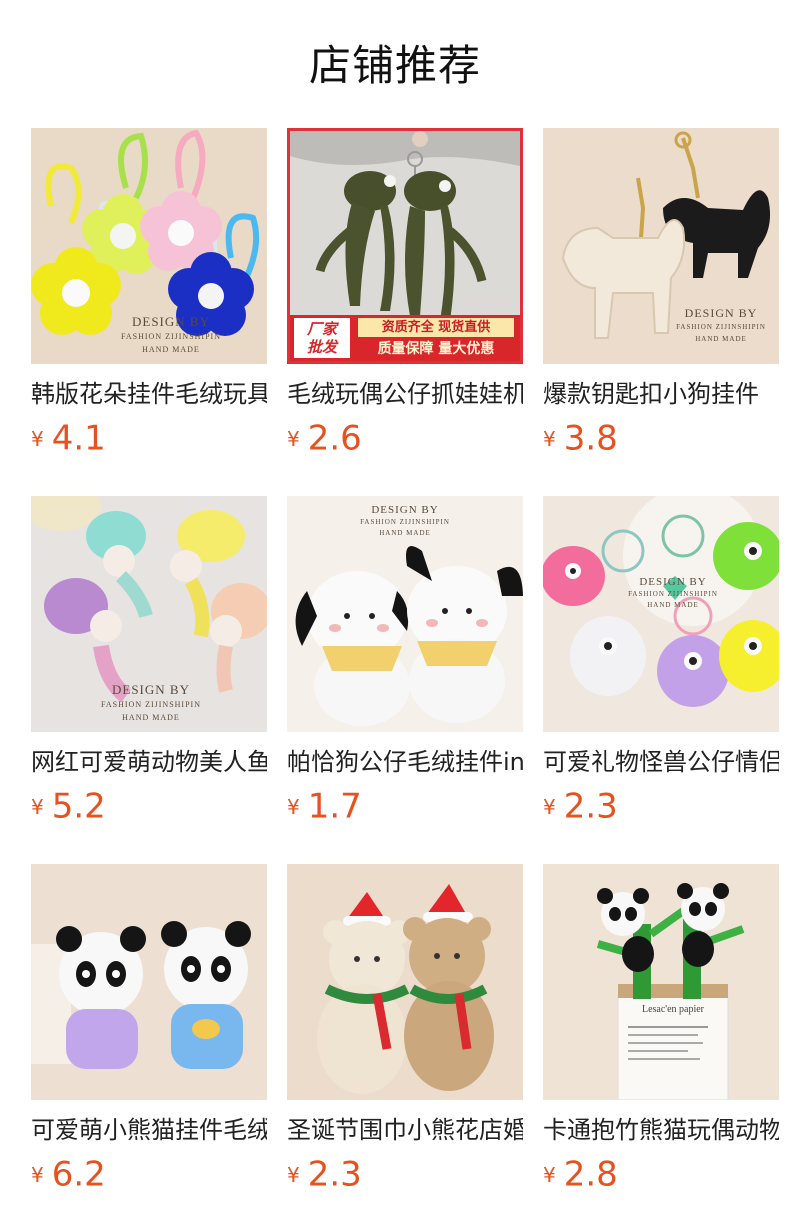  I want to click on price-value: 5.2, so click(78, 806).